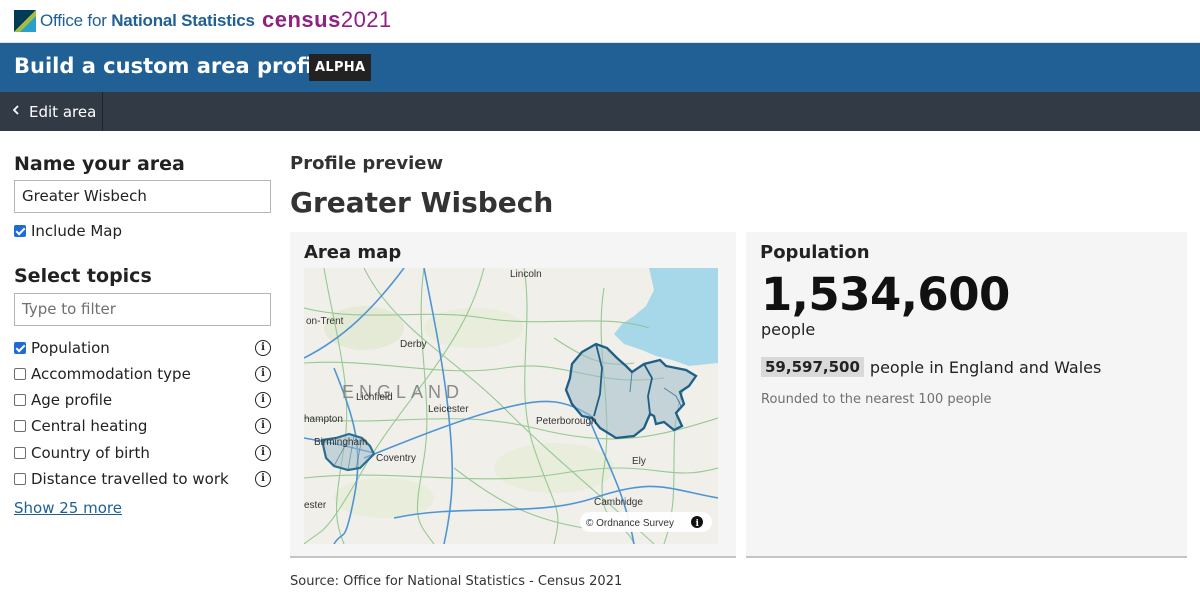  Describe the element at coordinates (20, 231) in the screenshot. I see `include-map-checkbox` at that location.